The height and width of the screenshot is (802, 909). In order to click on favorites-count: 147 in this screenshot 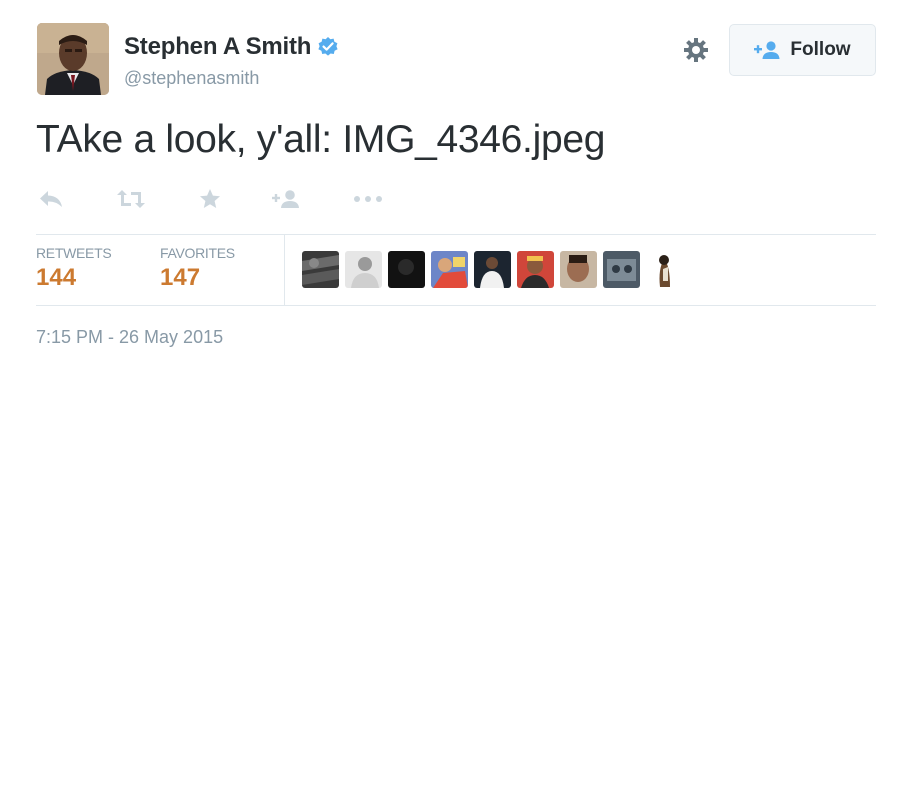, I will do `click(180, 277)`.